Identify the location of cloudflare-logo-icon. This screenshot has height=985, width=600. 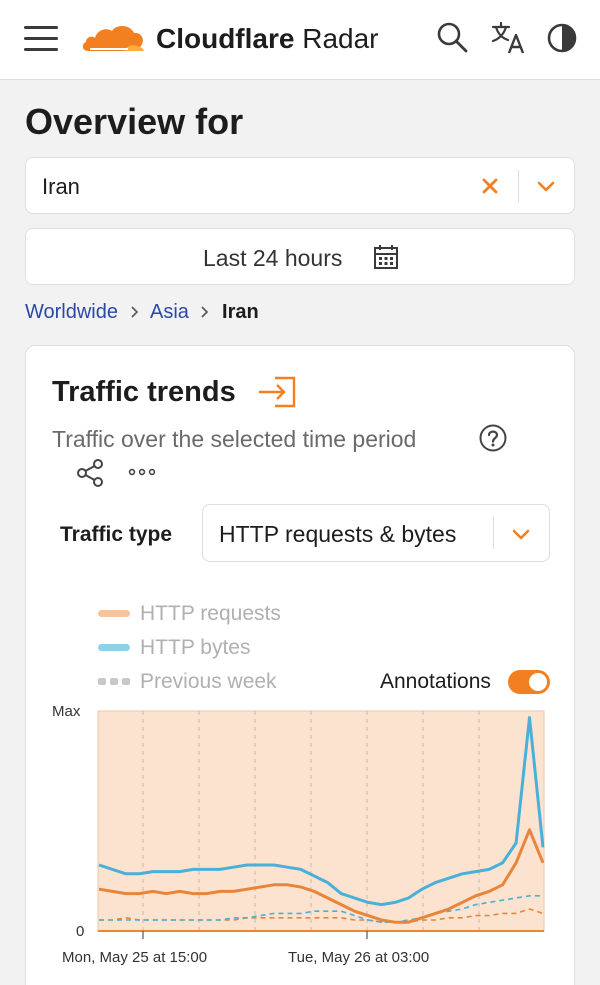
(113, 37).